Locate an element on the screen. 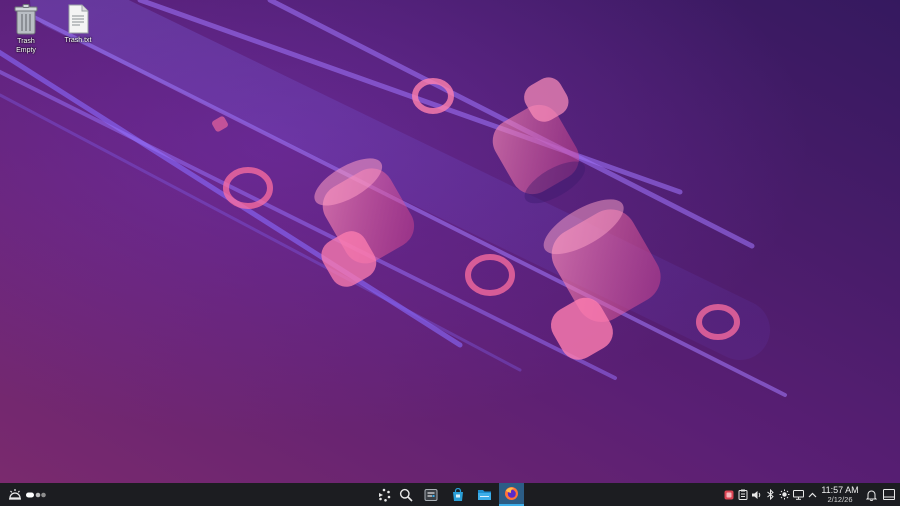  software-updates-icon is located at coordinates (728, 494).